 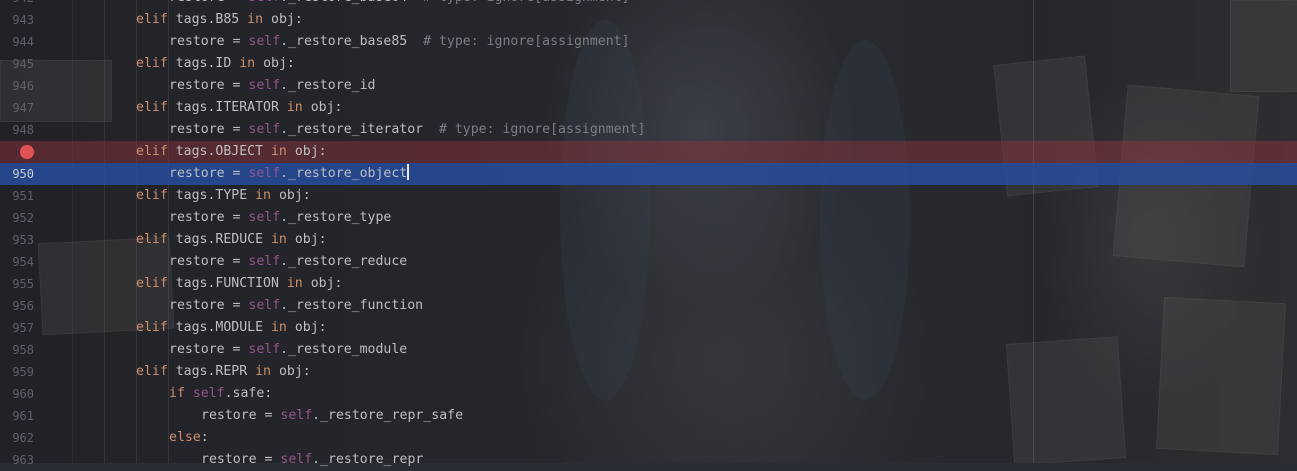 I want to click on code-line: 951 elif tags.TYPE in obj:, so click(x=648, y=196).